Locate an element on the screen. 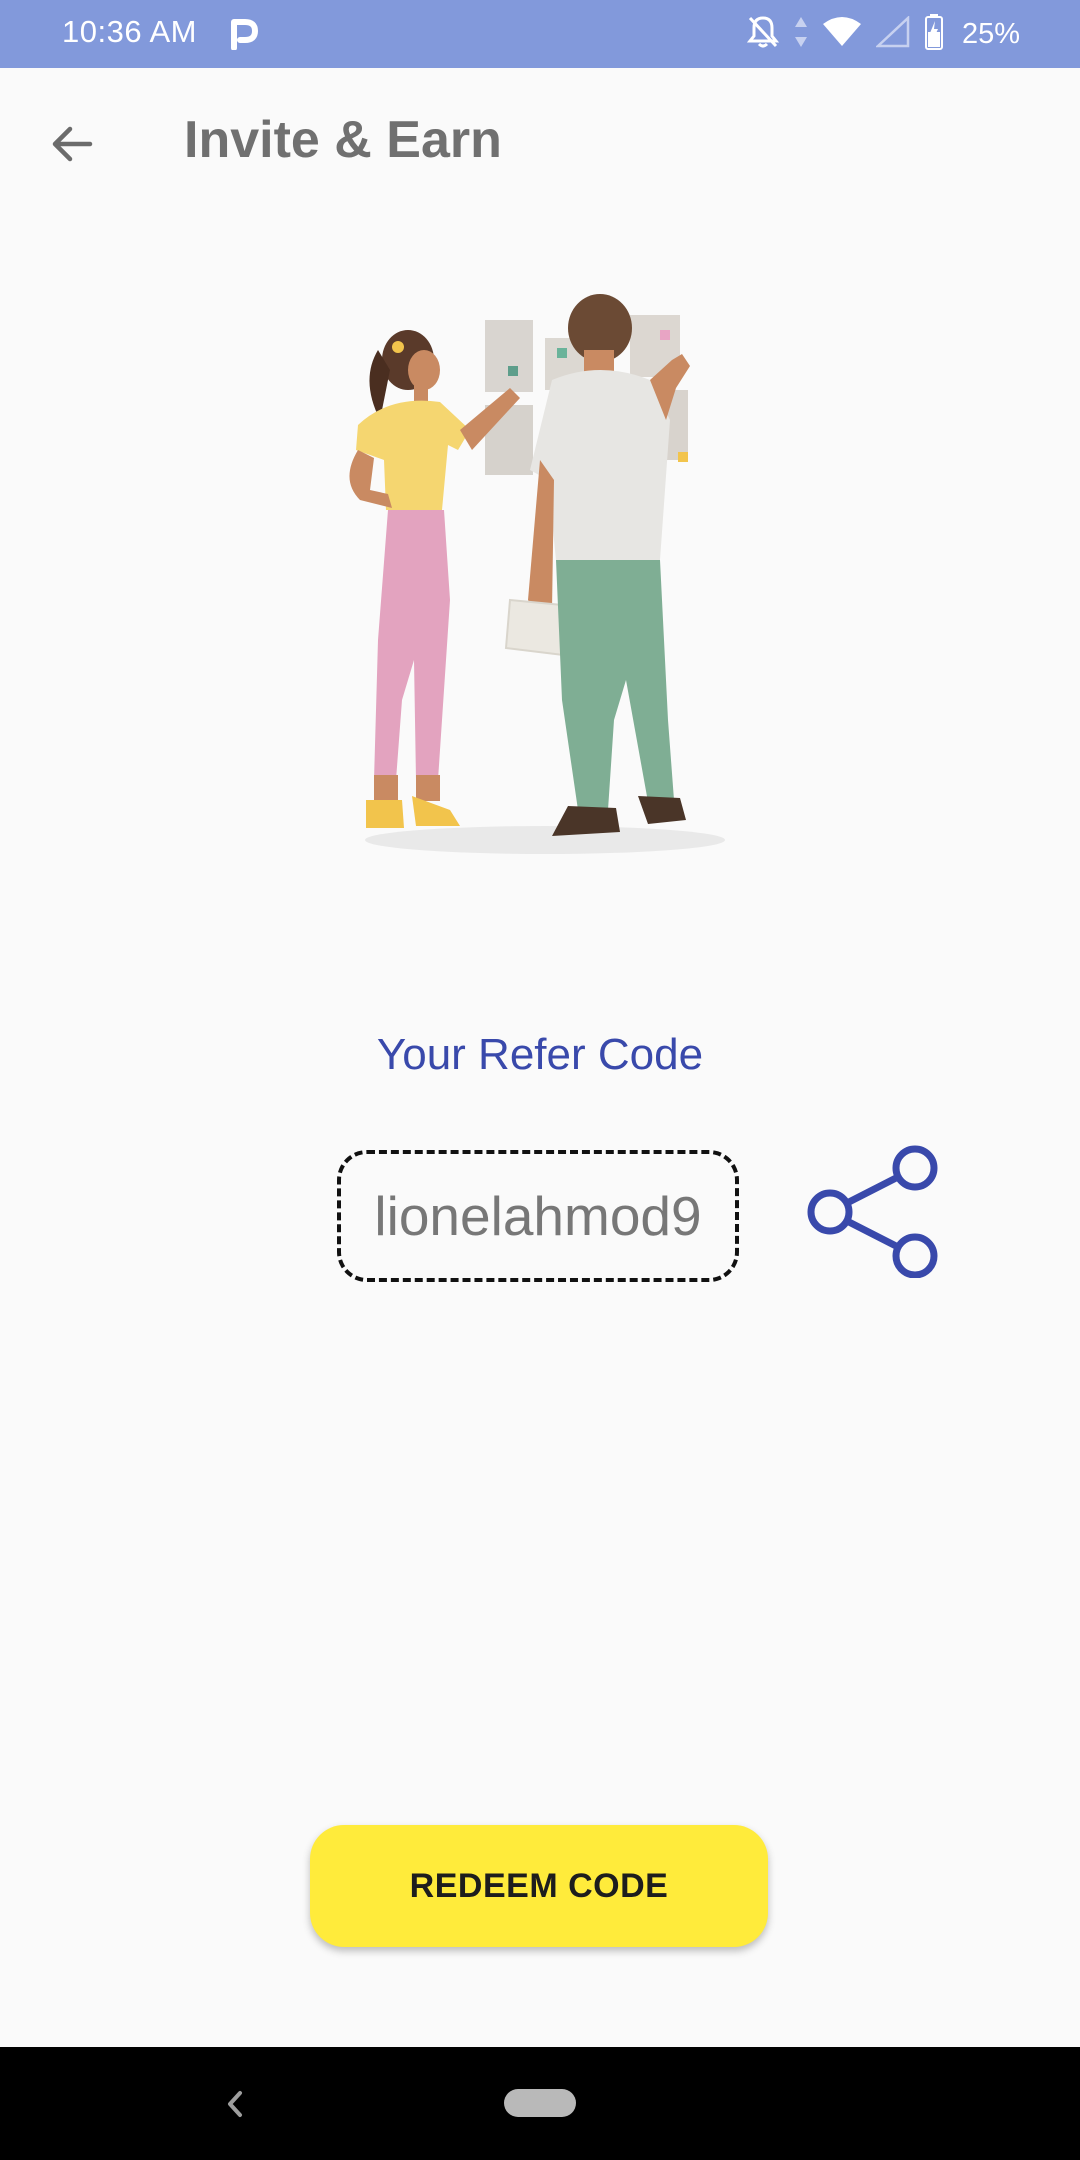  battery-icon is located at coordinates (934, 34).